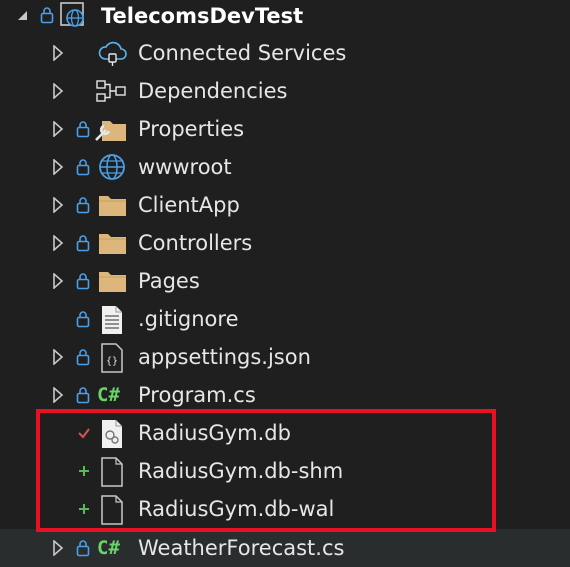 The image size is (570, 567). I want to click on connected-services-icon, so click(112, 53).